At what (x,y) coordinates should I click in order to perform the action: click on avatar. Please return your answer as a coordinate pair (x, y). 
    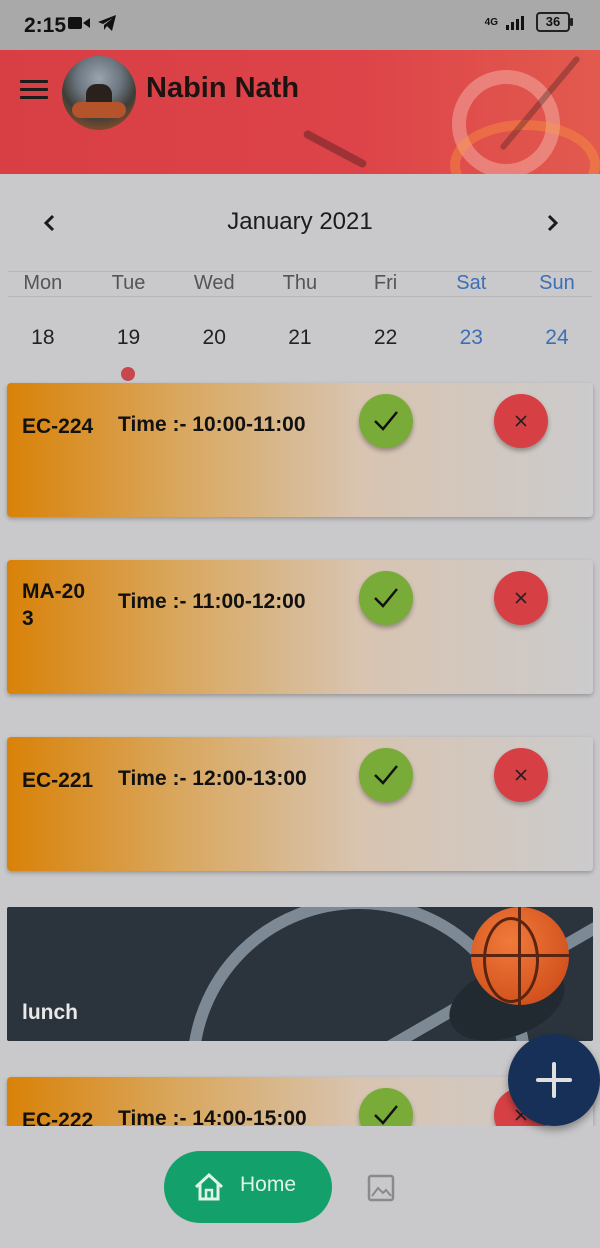
    Looking at the image, I should click on (99, 93).